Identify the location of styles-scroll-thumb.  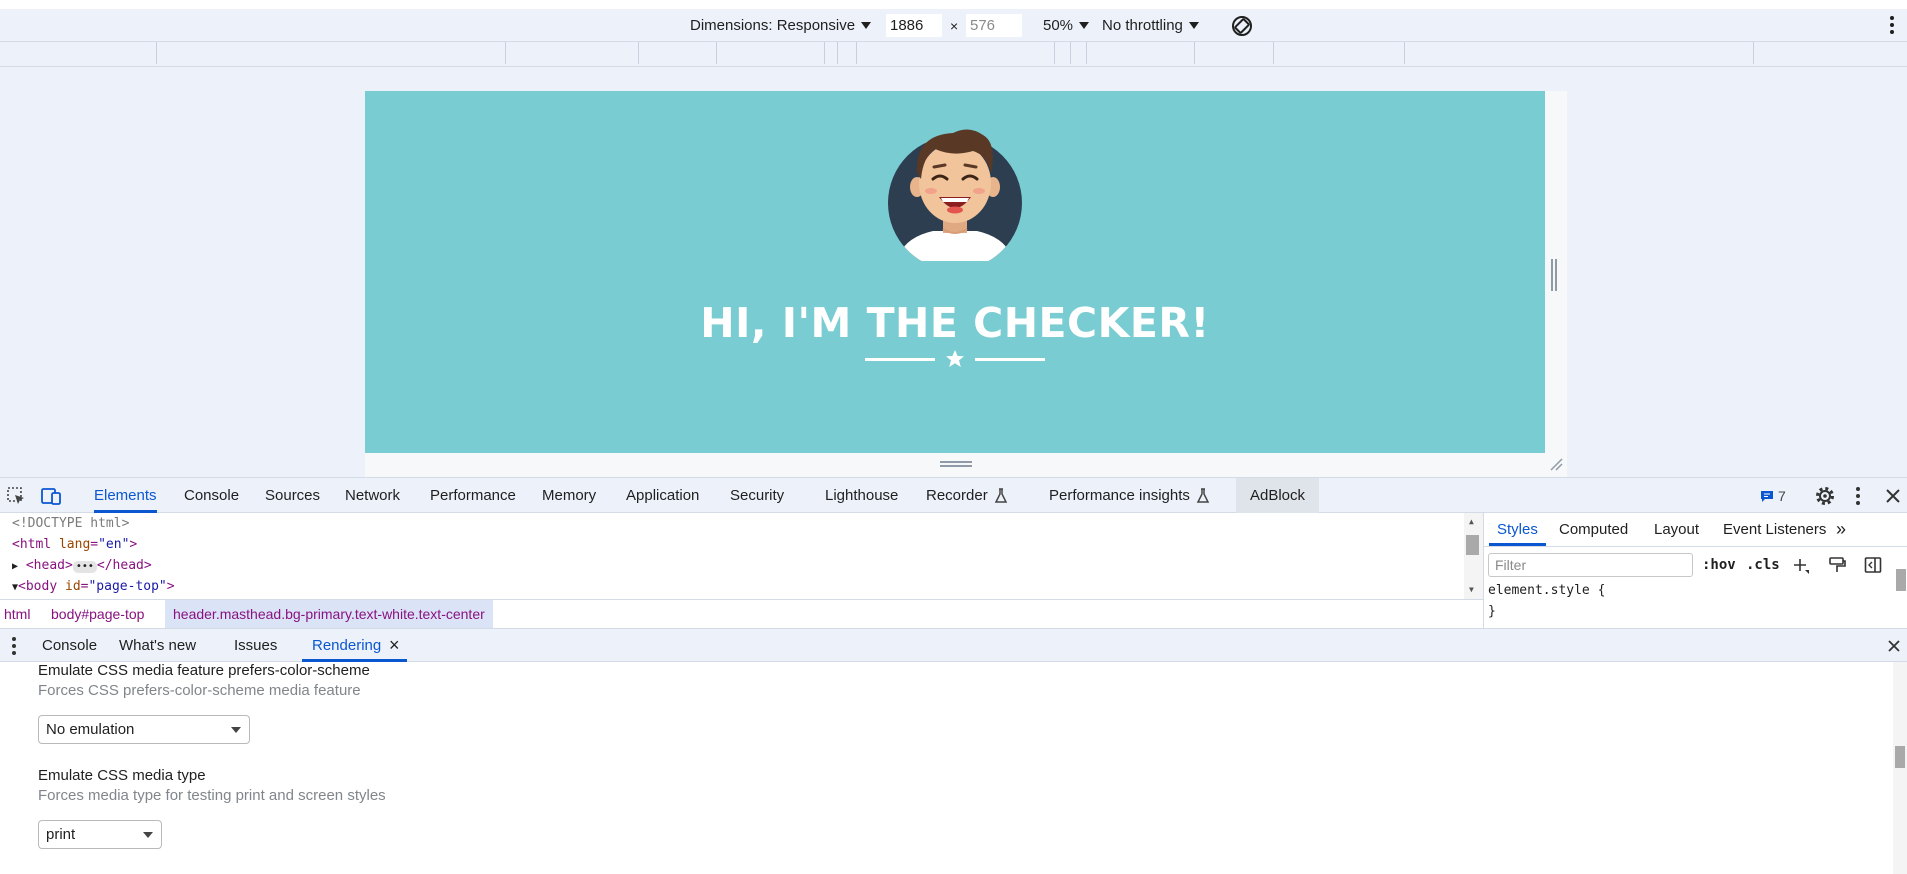
(1901, 580).